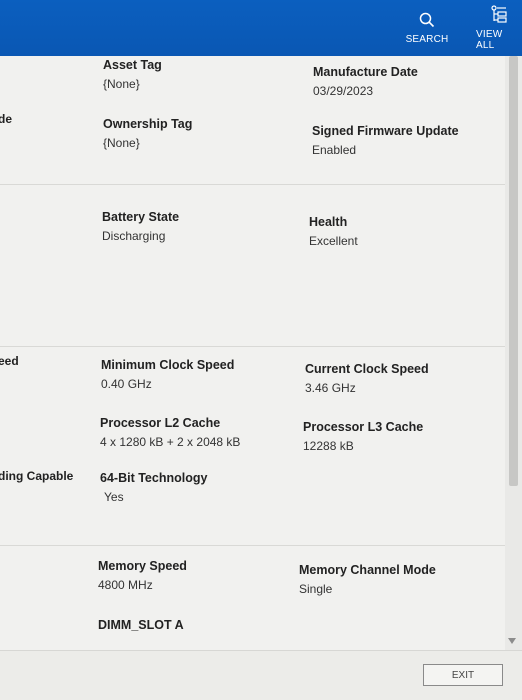 This screenshot has width=522, height=700. What do you see at coordinates (148, 124) in the screenshot?
I see `field-label: Ownership Tag` at bounding box center [148, 124].